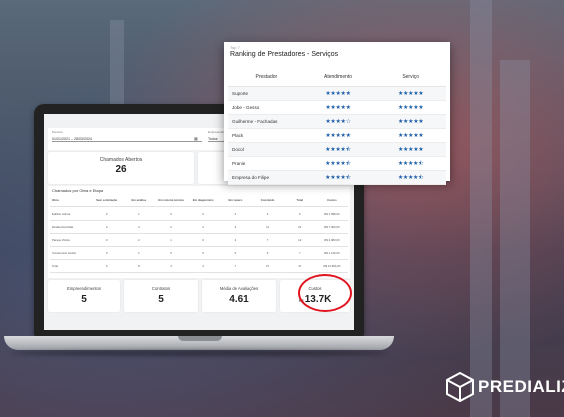 Image resolution: width=564 pixels, height=417 pixels. I want to click on period-input: 01/01/2021 – 28/03/2024, so click(127, 139).